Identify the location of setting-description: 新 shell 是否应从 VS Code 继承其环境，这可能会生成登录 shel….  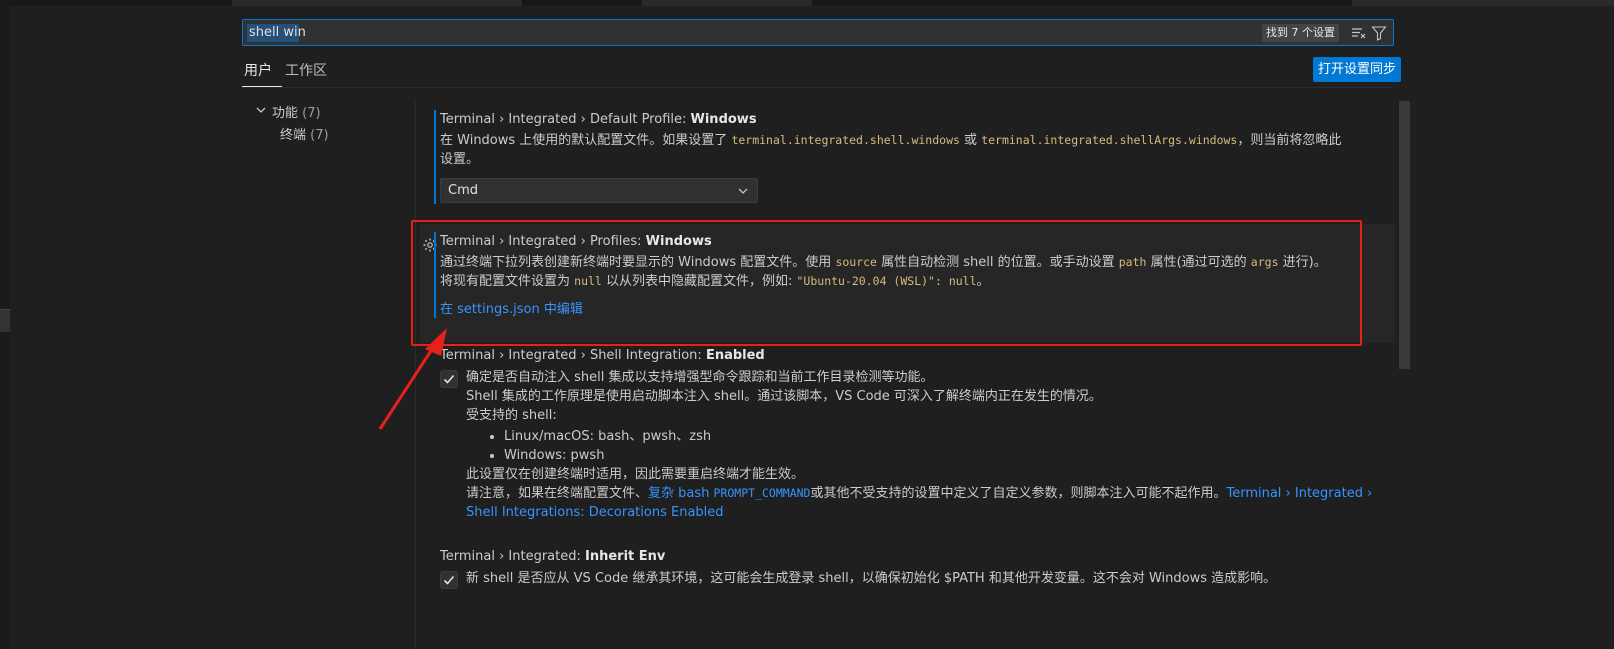
(871, 578).